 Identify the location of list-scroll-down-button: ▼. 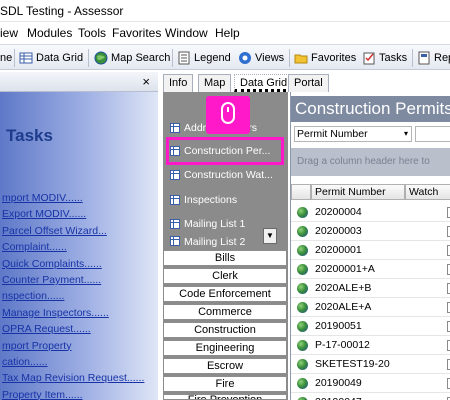
(270, 236).